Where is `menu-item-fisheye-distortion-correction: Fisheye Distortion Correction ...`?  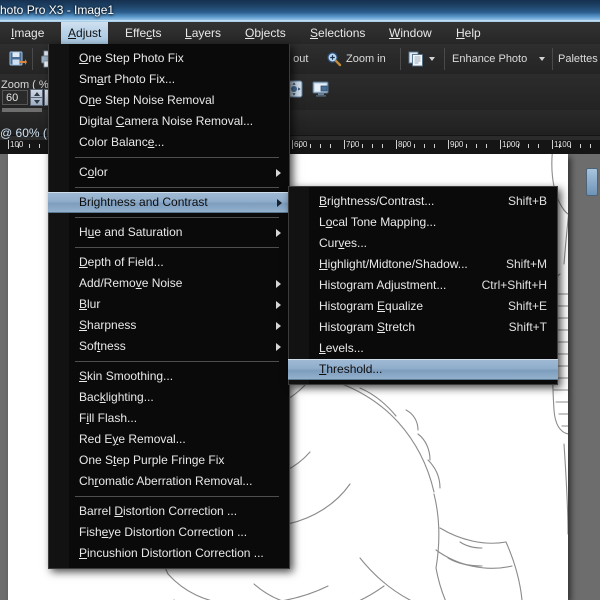
menu-item-fisheye-distortion-correction: Fisheye Distortion Correction ... is located at coordinates (169, 532).